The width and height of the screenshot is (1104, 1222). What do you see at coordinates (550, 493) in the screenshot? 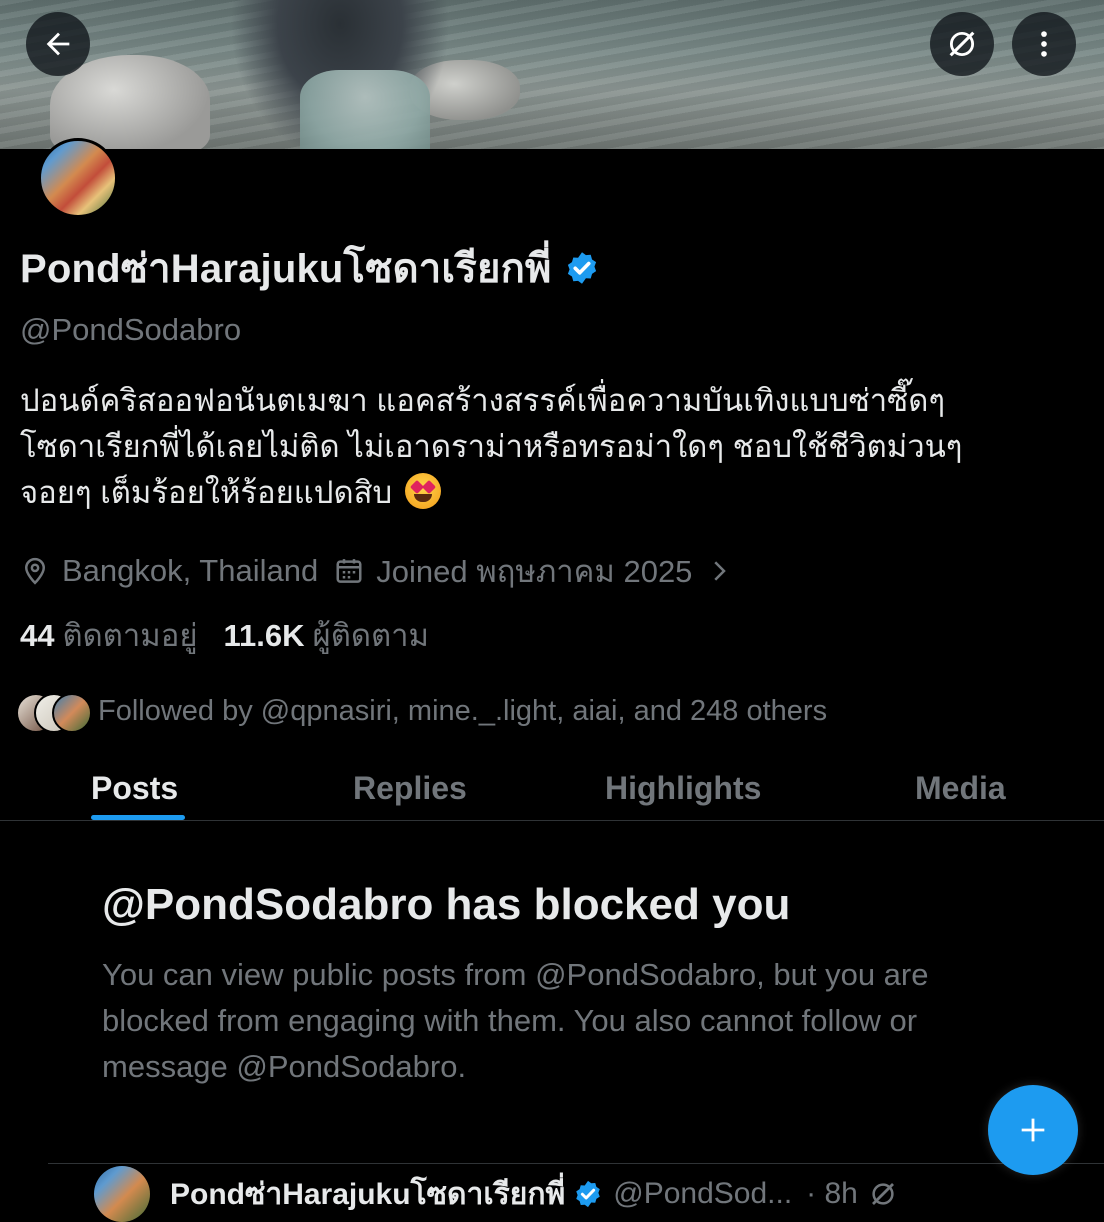
I see `bio-line-last: จอยๆ เต็มร้อยให้ร้อยแปดสิบ` at bounding box center [550, 493].